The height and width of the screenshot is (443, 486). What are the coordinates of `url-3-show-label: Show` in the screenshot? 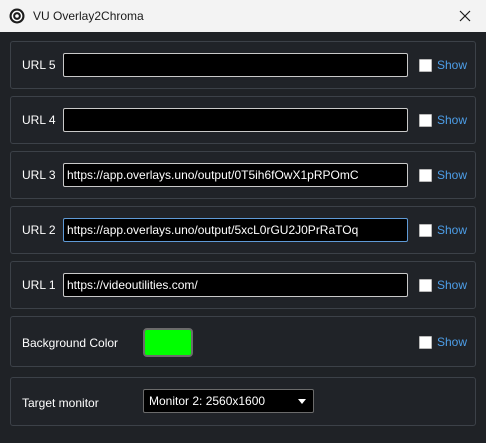 It's located at (452, 175).